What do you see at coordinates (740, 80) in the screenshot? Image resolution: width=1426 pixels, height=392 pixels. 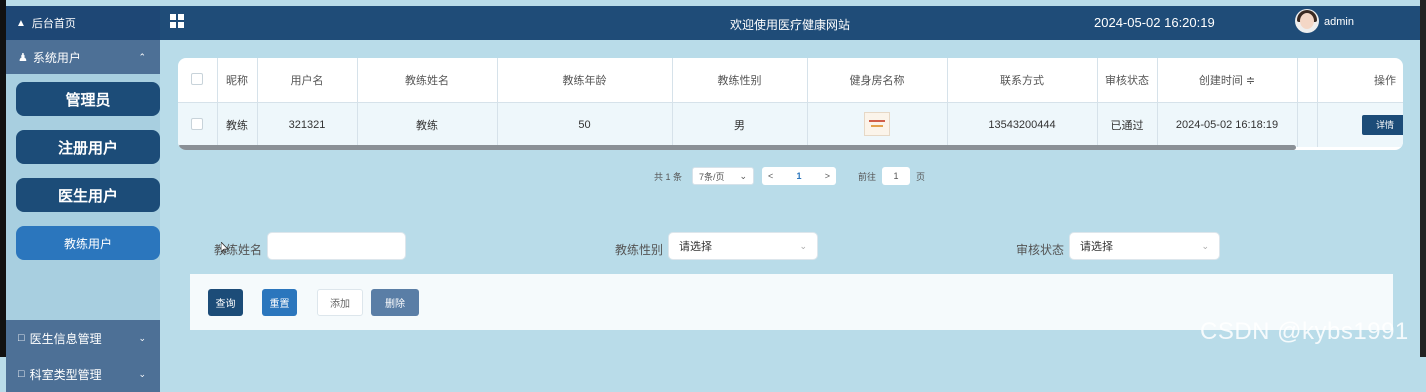 I see `column-header: 教练性别` at bounding box center [740, 80].